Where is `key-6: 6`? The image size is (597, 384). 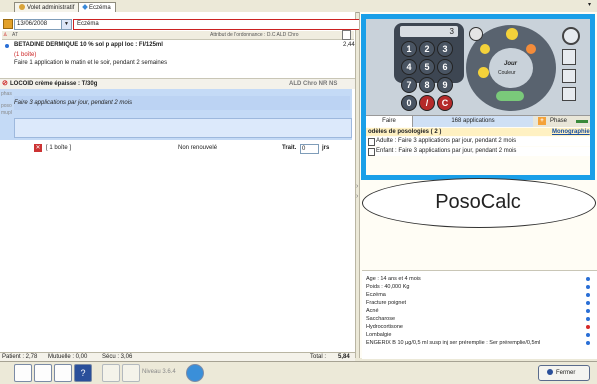 key-6: 6 is located at coordinates (445, 67).